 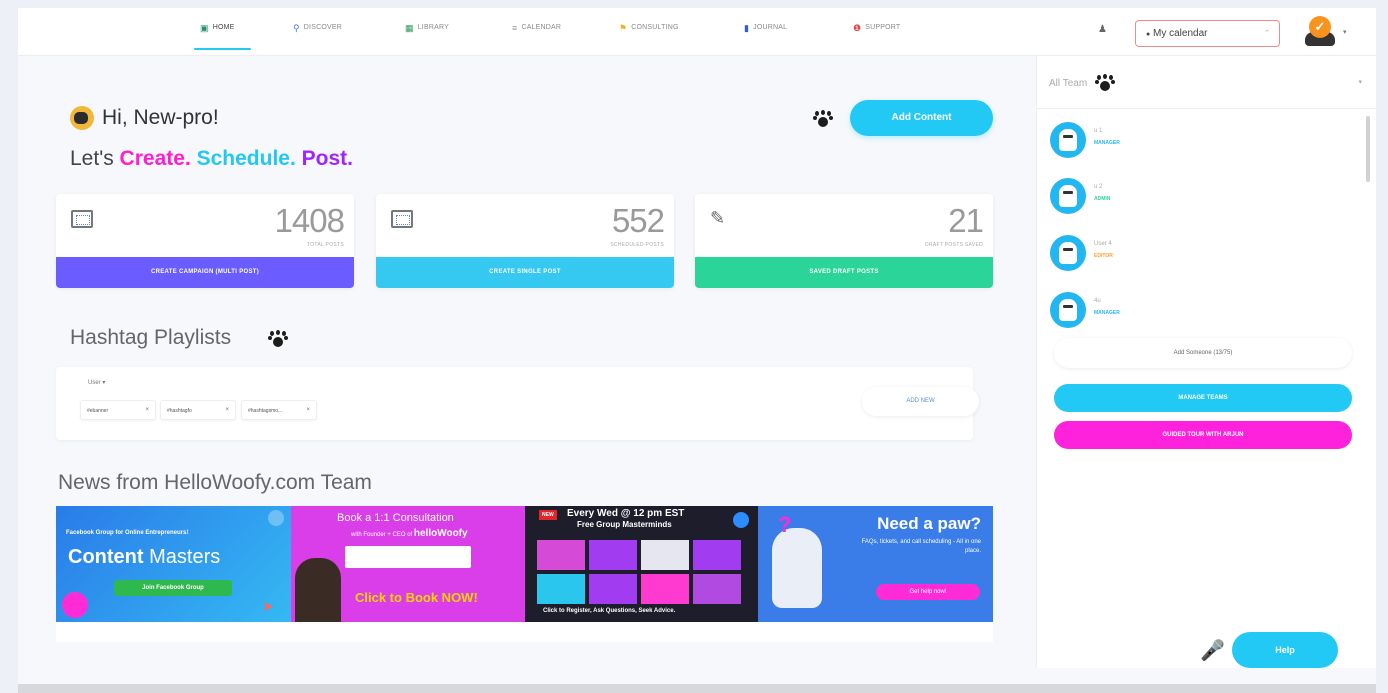 I want to click on news-card-footer, so click(x=524, y=632).